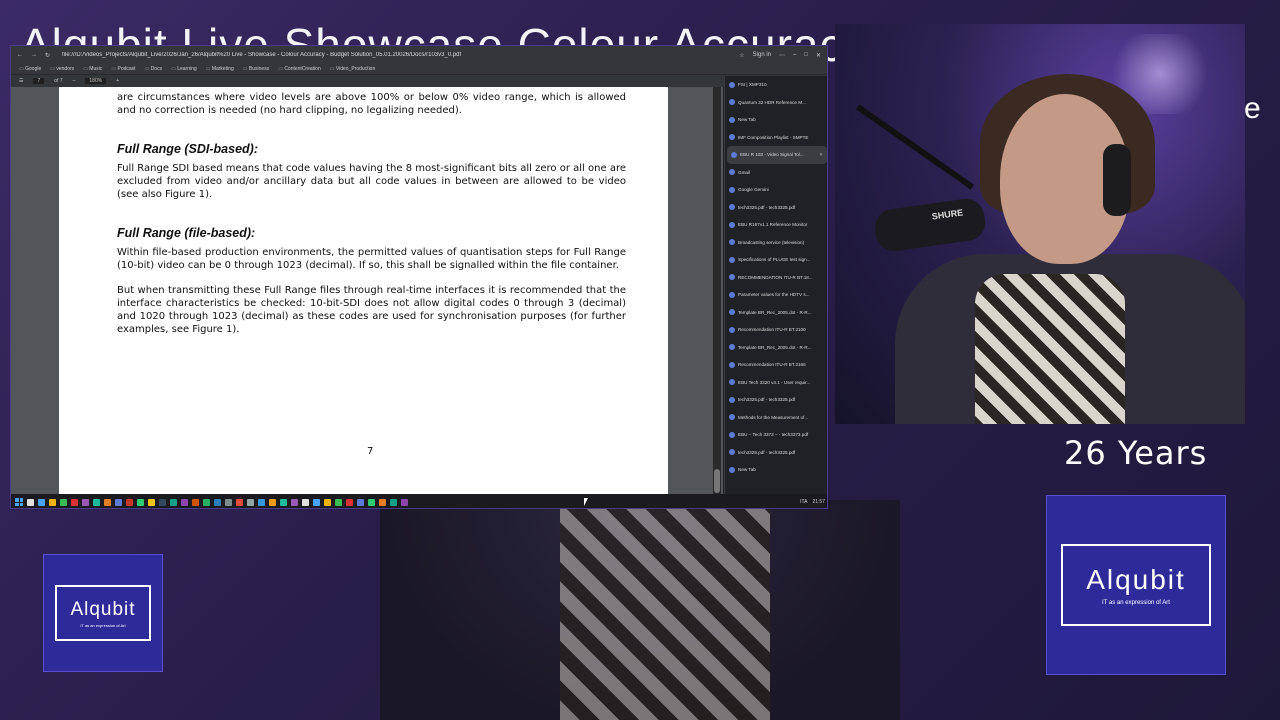 Image resolution: width=1280 pixels, height=720 pixels. I want to click on browser-tab: IMF Composition Playlist - SMPTE, so click(776, 138).